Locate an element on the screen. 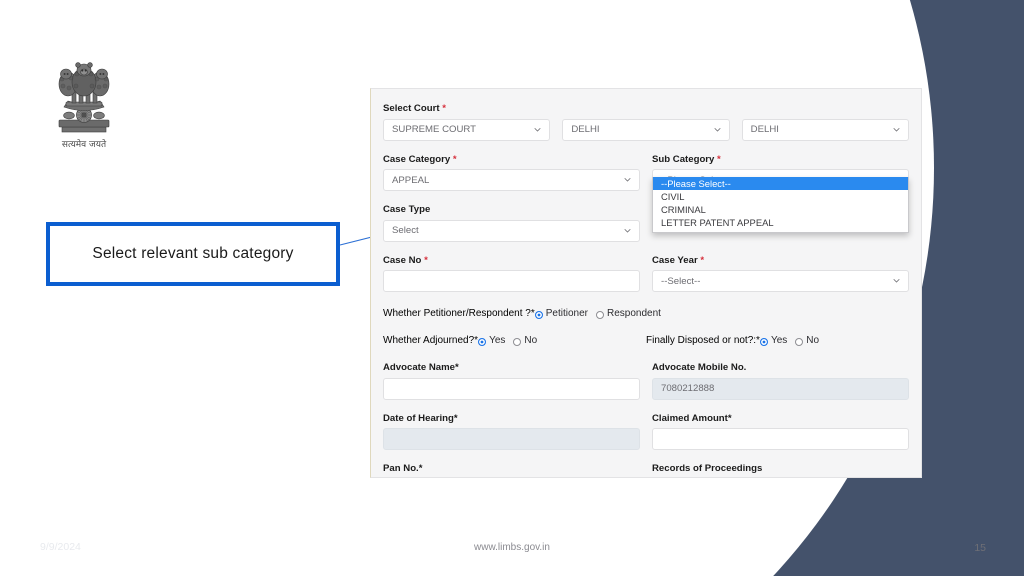  field-group-case-category: Case Category * APPEAL is located at coordinates (511, 172).